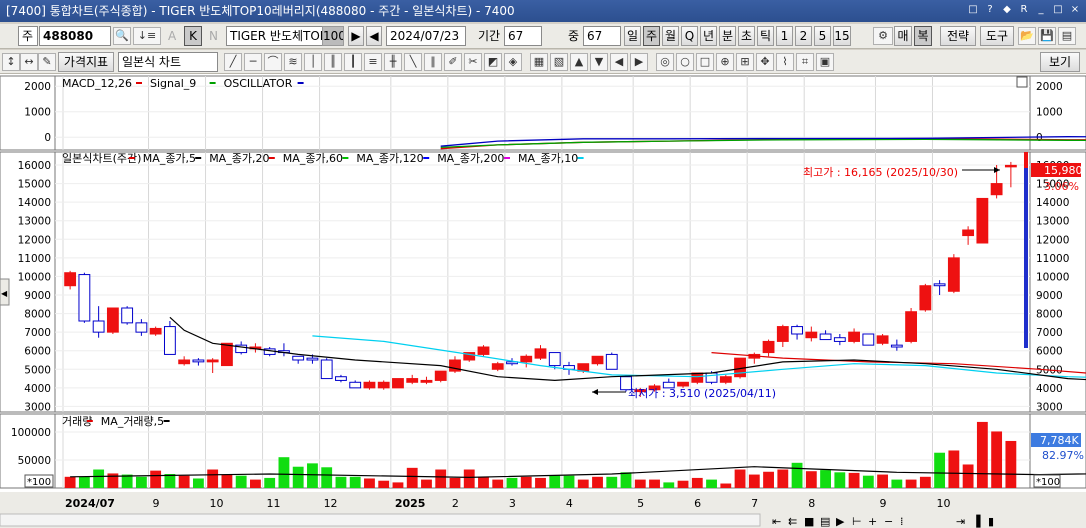 The width and height of the screenshot is (1086, 528). What do you see at coordinates (1047, 36) in the screenshot?
I see `save-icon: 💾` at bounding box center [1047, 36].